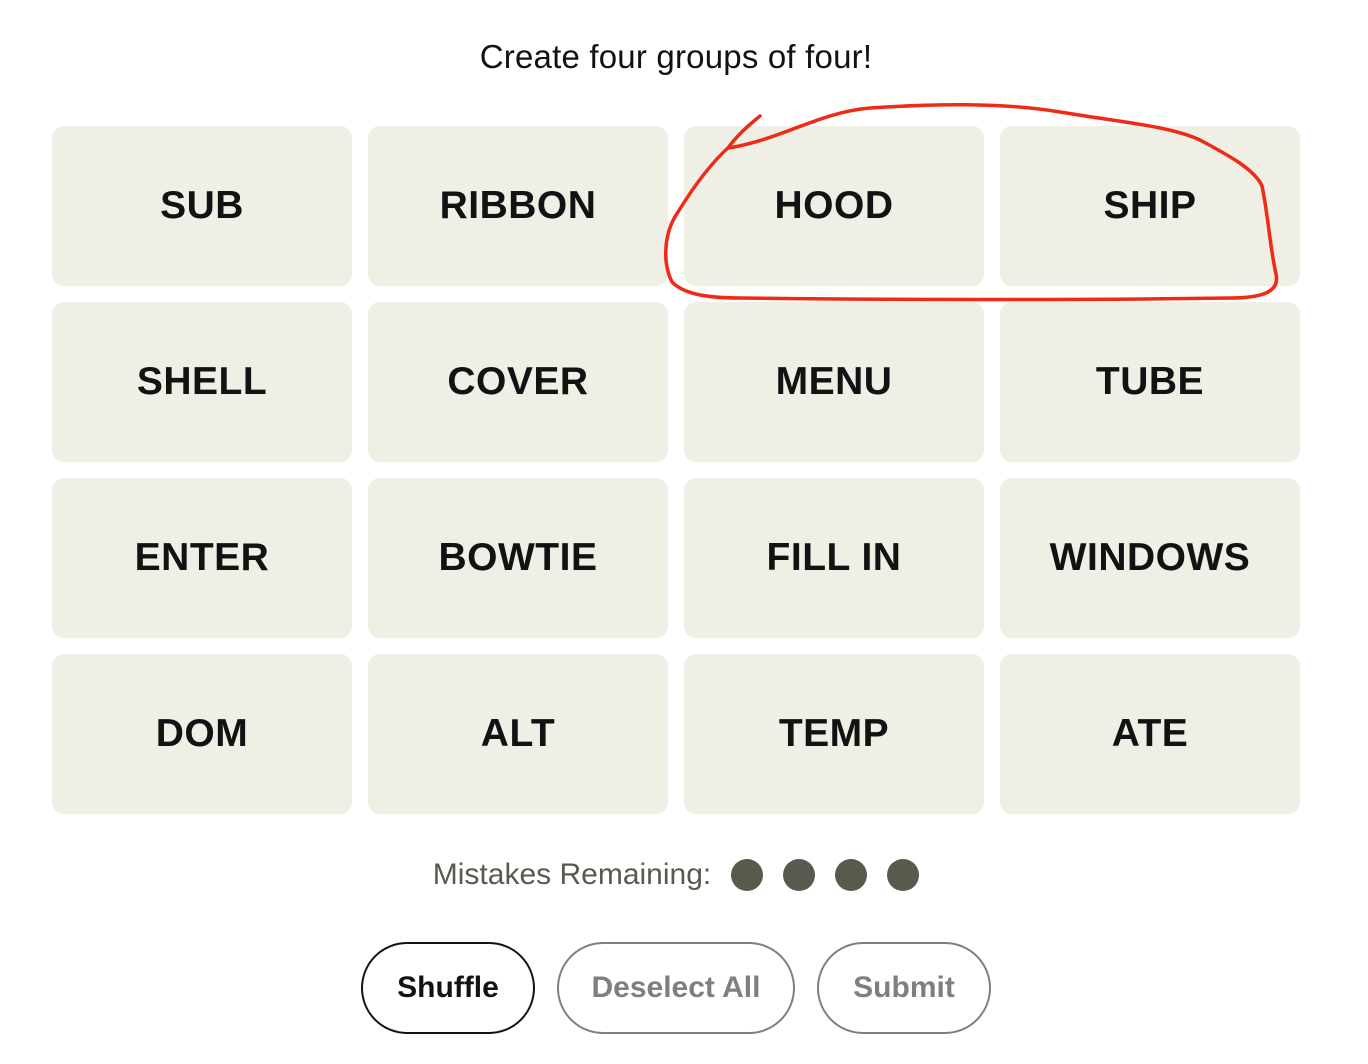 Image resolution: width=1368 pixels, height=1064 pixels. Describe the element at coordinates (825, 875) in the screenshot. I see `mistake-dots` at that location.